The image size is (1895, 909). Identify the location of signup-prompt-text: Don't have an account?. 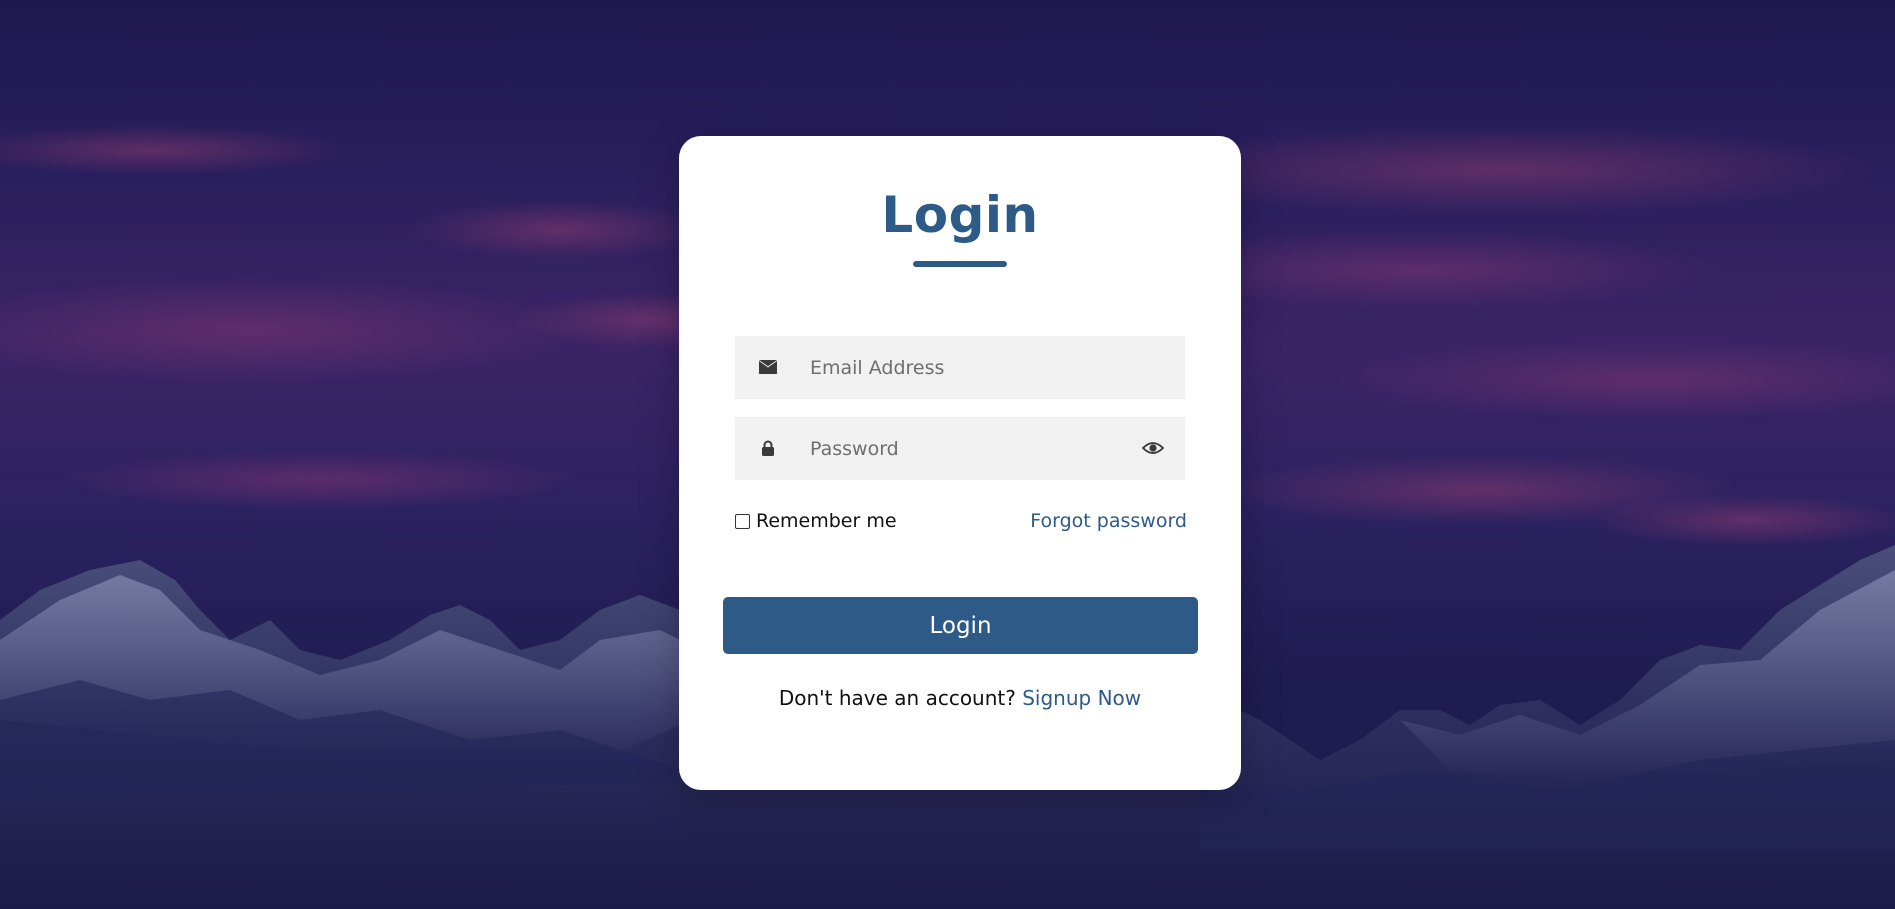
(900, 698).